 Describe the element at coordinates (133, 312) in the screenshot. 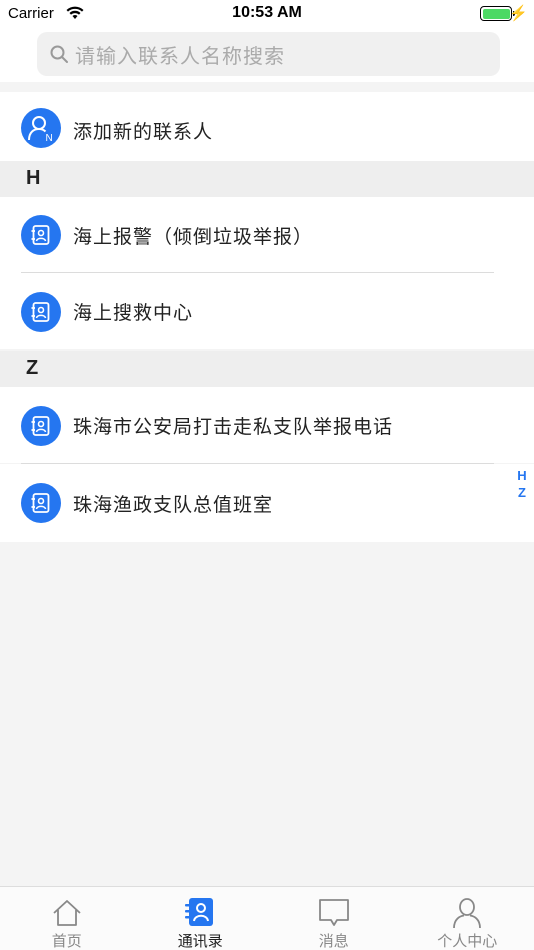

I see `contact-name: 海上搜救中心` at that location.